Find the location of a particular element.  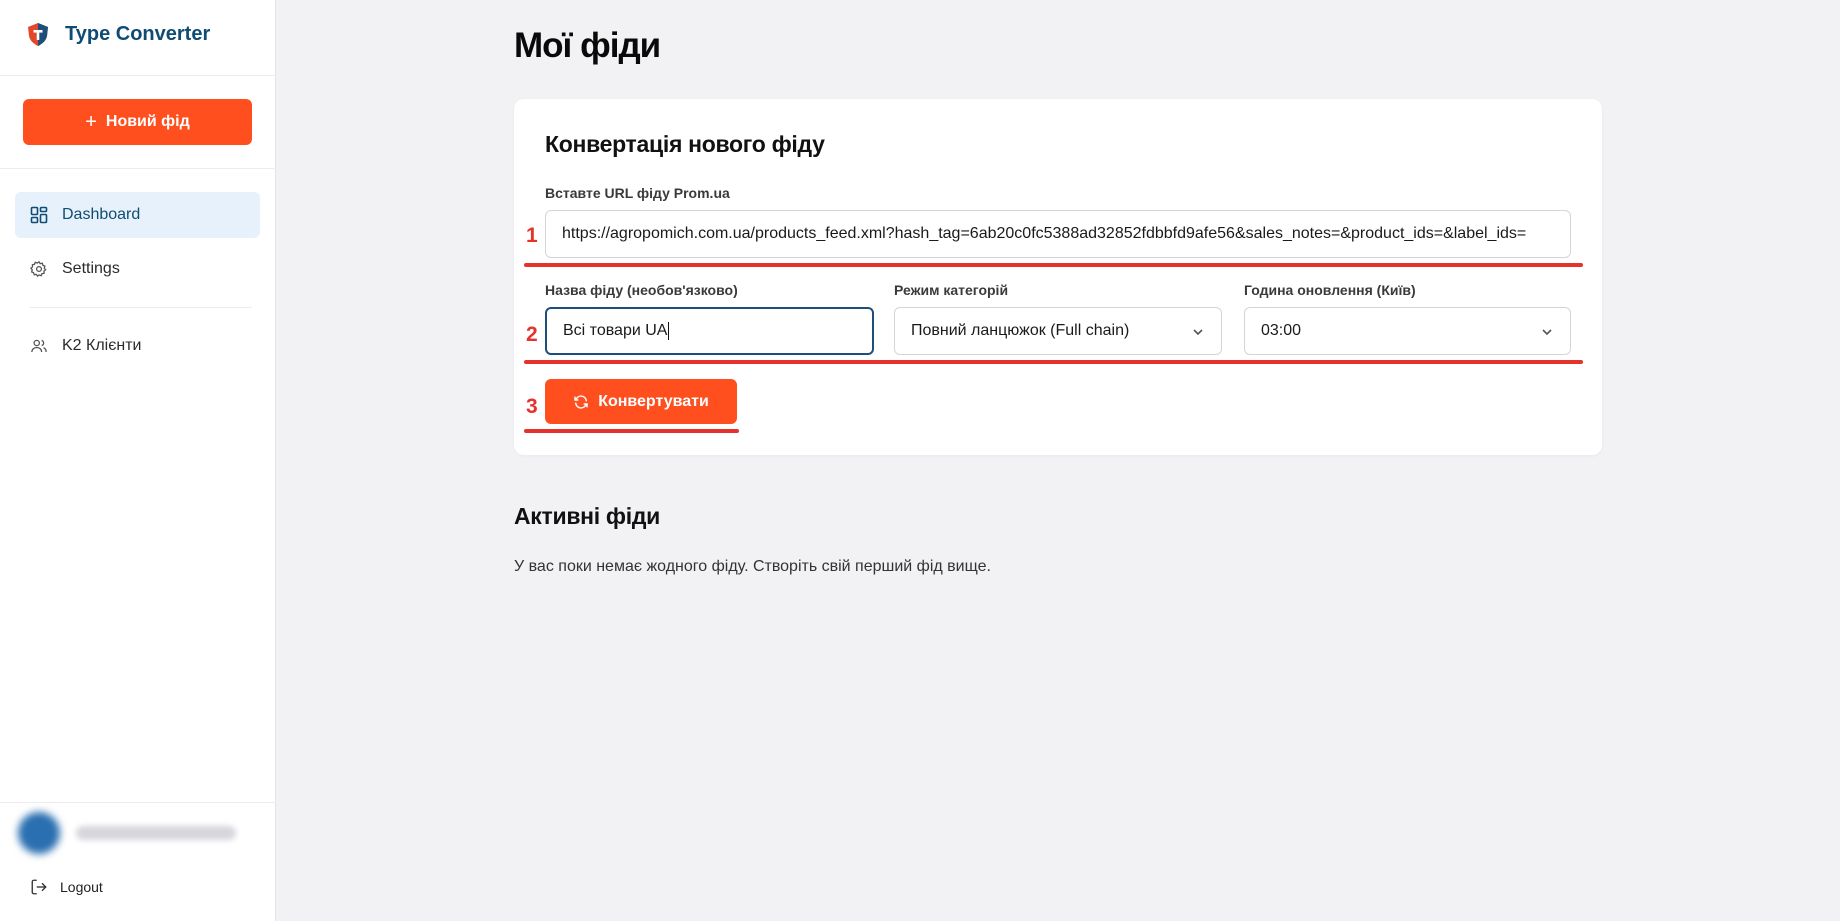

users-icon is located at coordinates (39, 346).